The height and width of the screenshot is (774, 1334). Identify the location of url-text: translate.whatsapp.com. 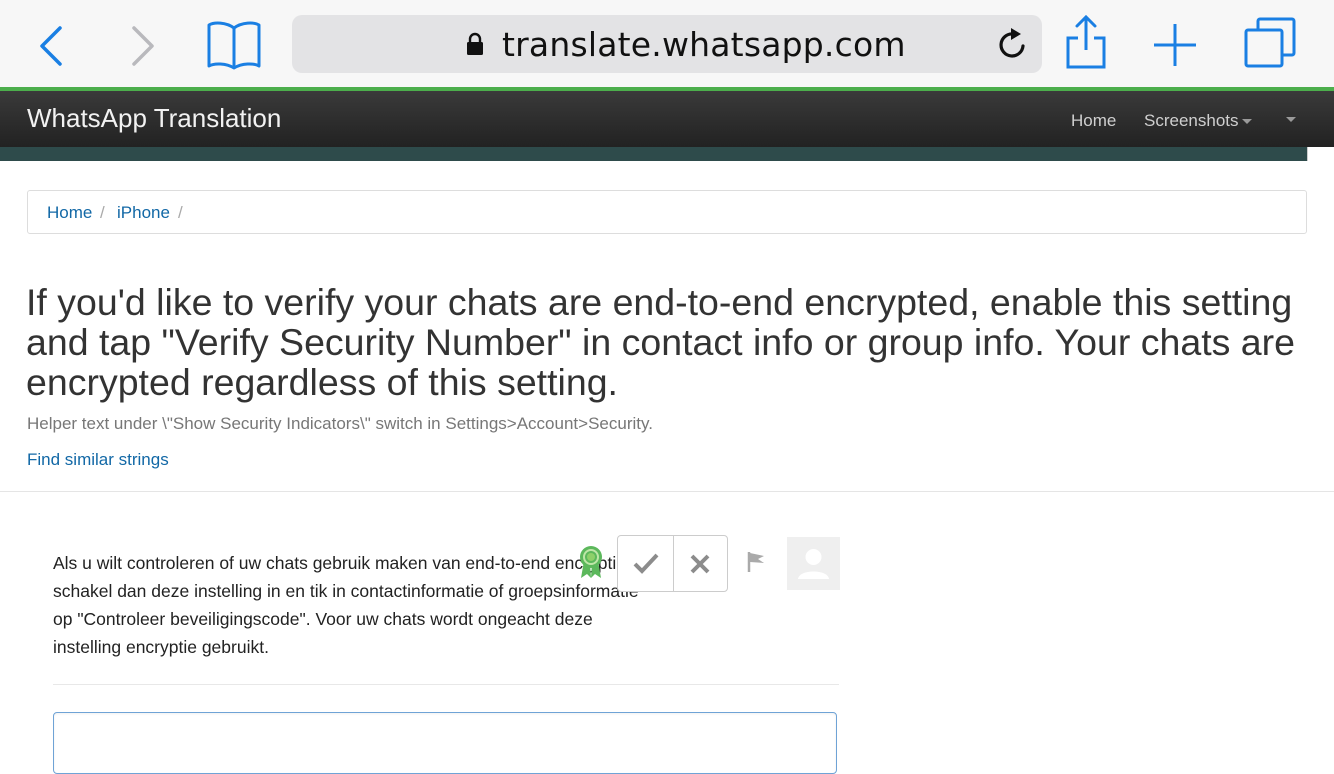
(704, 44).